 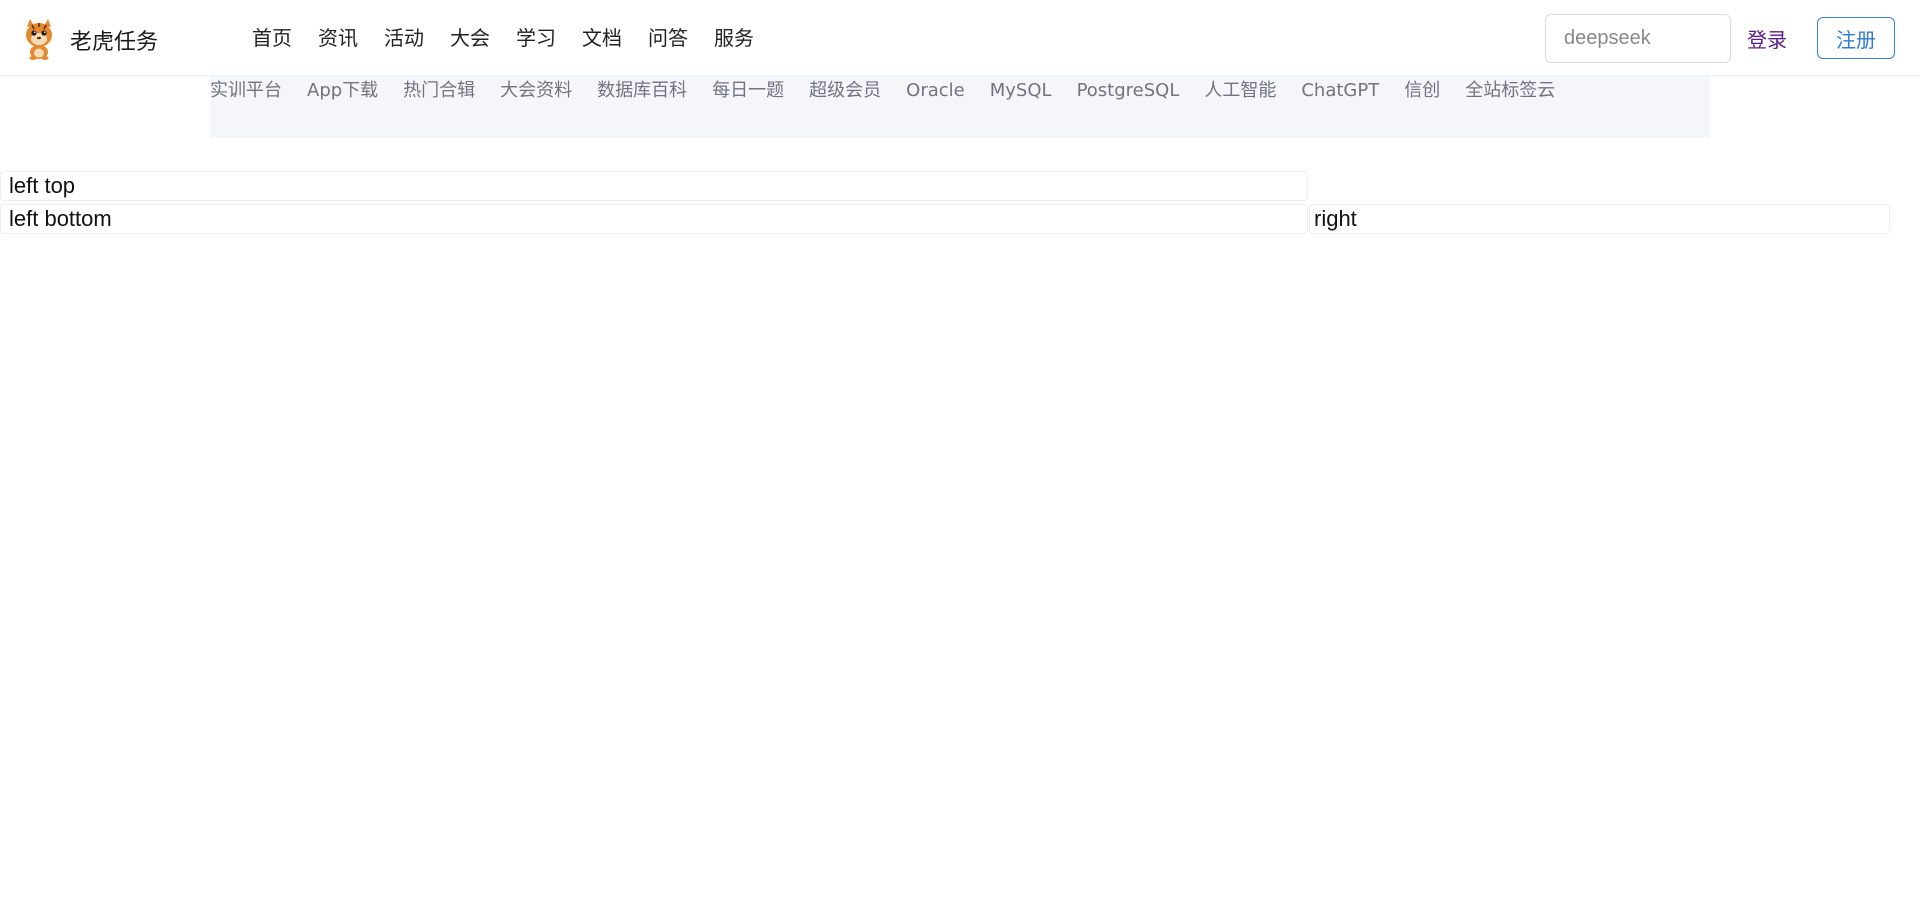 I want to click on nav-item-docs: 文档, so click(x=602, y=38).